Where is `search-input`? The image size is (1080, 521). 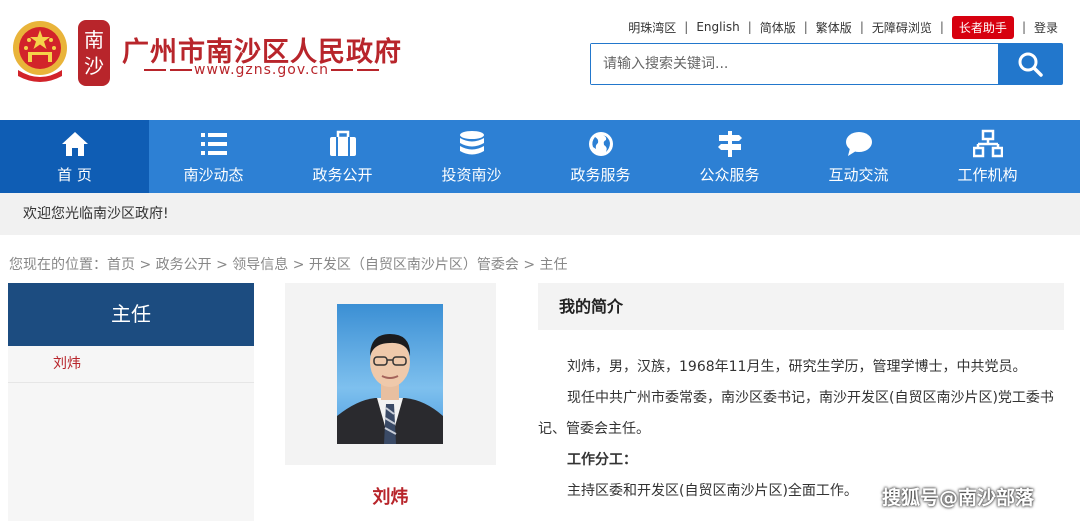 search-input is located at coordinates (794, 64).